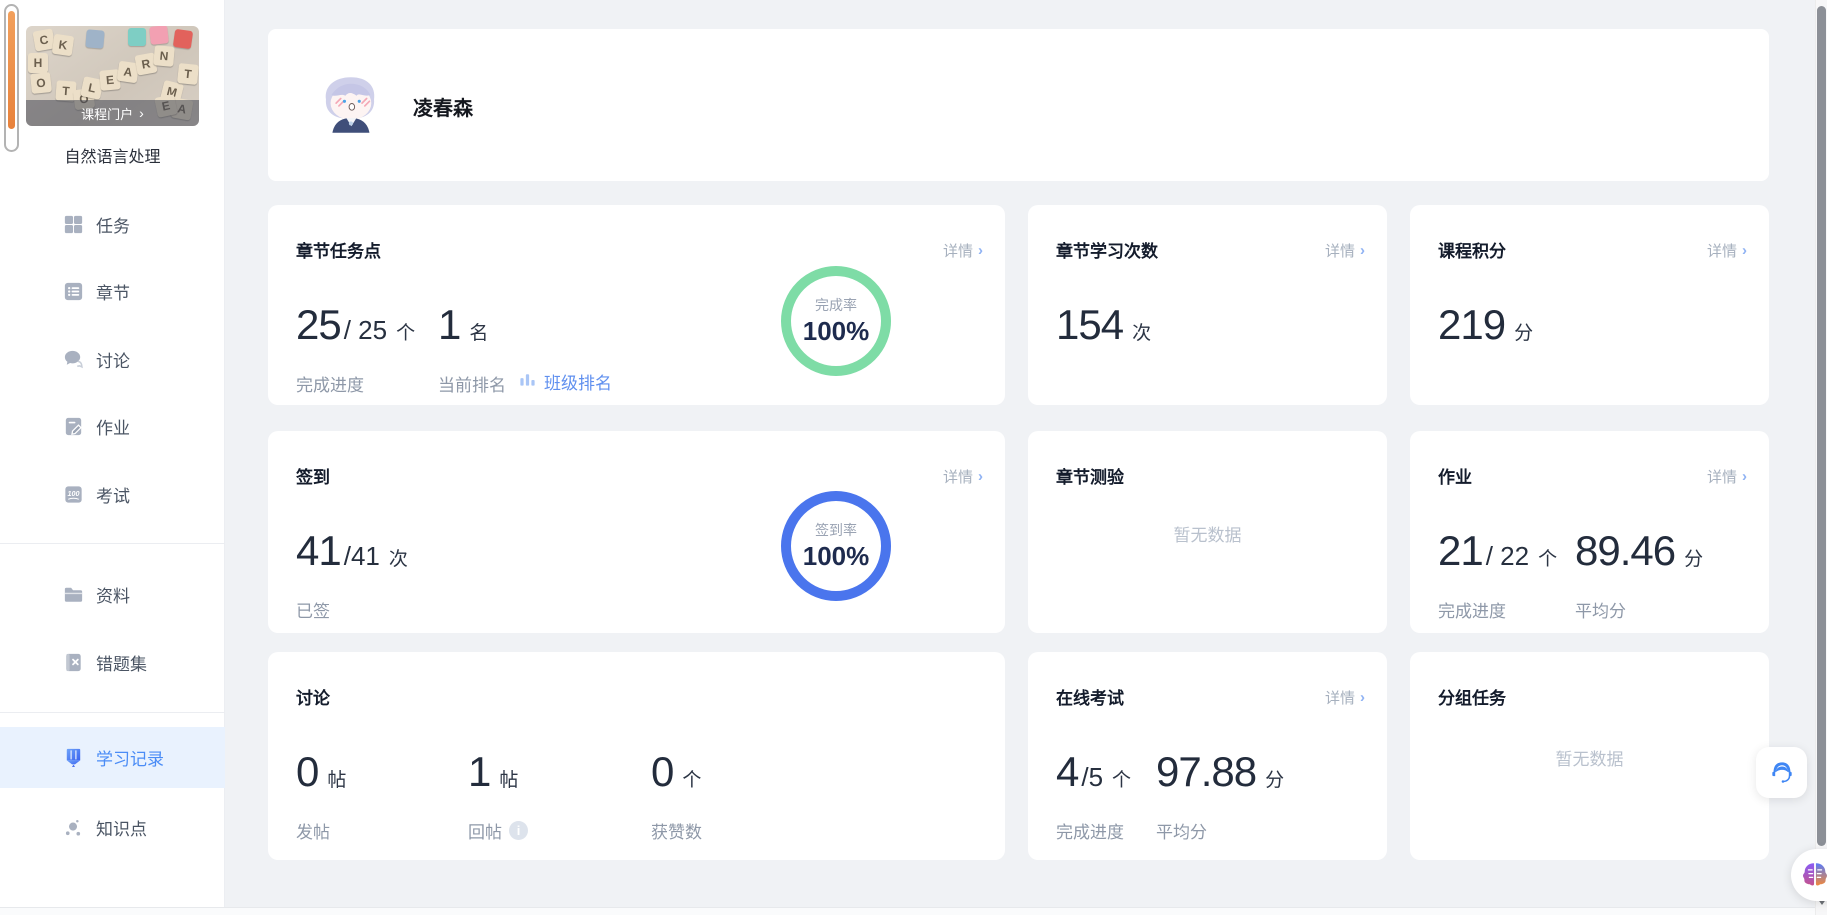 The width and height of the screenshot is (1827, 915). What do you see at coordinates (112, 291) in the screenshot?
I see `sidebar-item-chapters: 章节` at bounding box center [112, 291].